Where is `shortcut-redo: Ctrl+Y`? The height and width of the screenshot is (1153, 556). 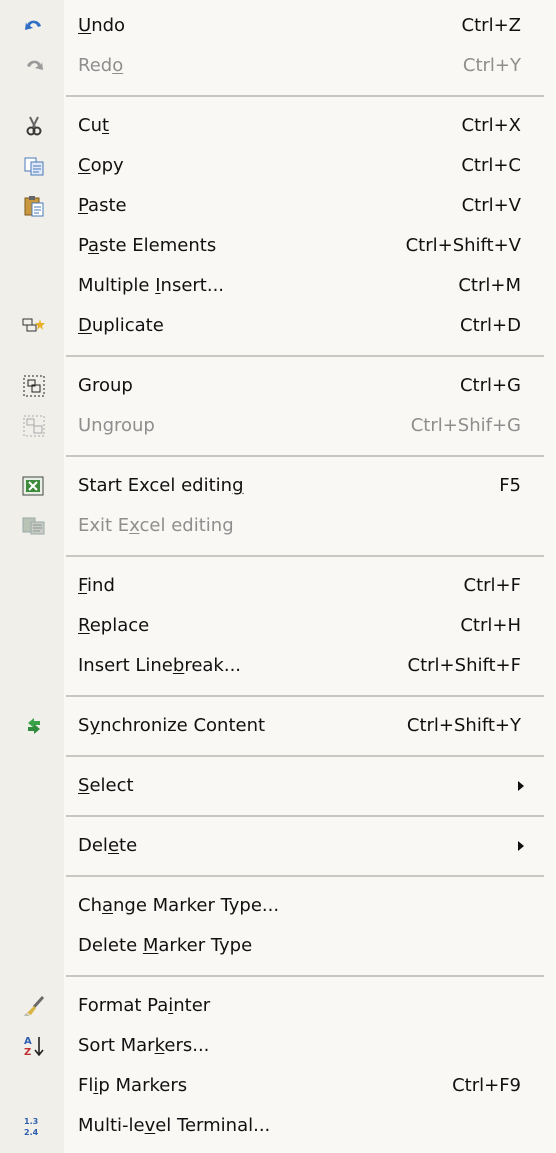 shortcut-redo: Ctrl+Y is located at coordinates (491, 65).